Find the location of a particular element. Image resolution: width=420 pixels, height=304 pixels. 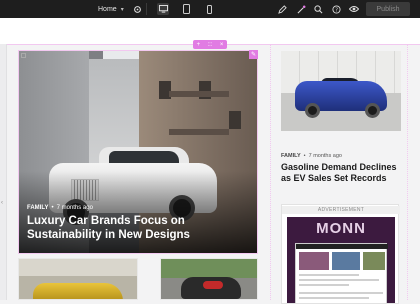

help-icon: ? is located at coordinates (336, 9).